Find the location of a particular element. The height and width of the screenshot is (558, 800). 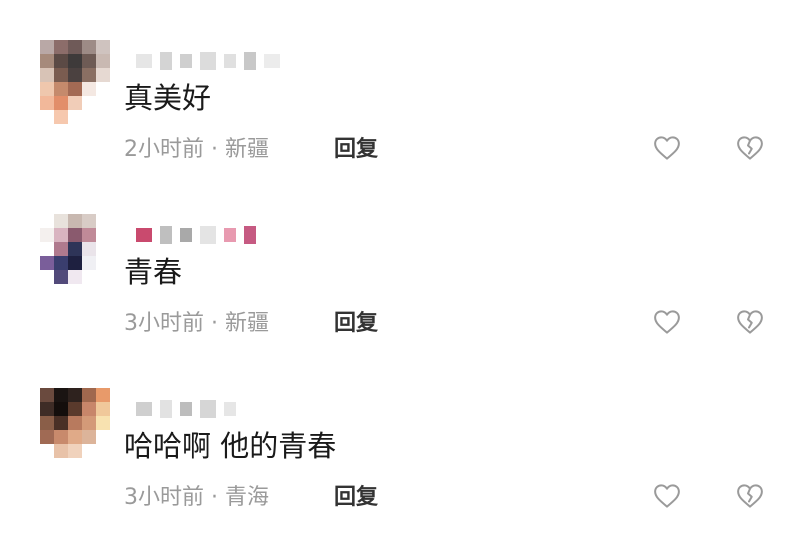

comment-meta: 3小时前 · 新疆 is located at coordinates (196, 323).